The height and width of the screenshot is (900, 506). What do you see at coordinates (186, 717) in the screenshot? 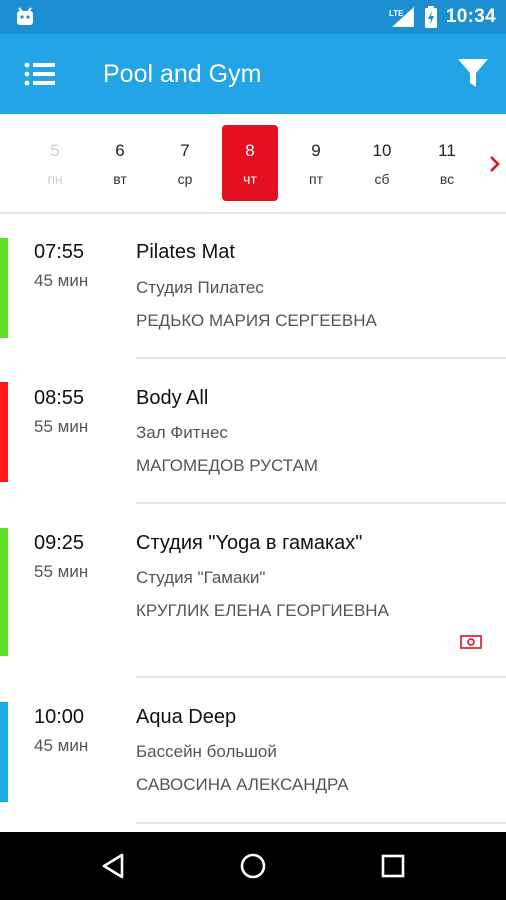
I see `session-name: Aqua Deep` at bounding box center [186, 717].